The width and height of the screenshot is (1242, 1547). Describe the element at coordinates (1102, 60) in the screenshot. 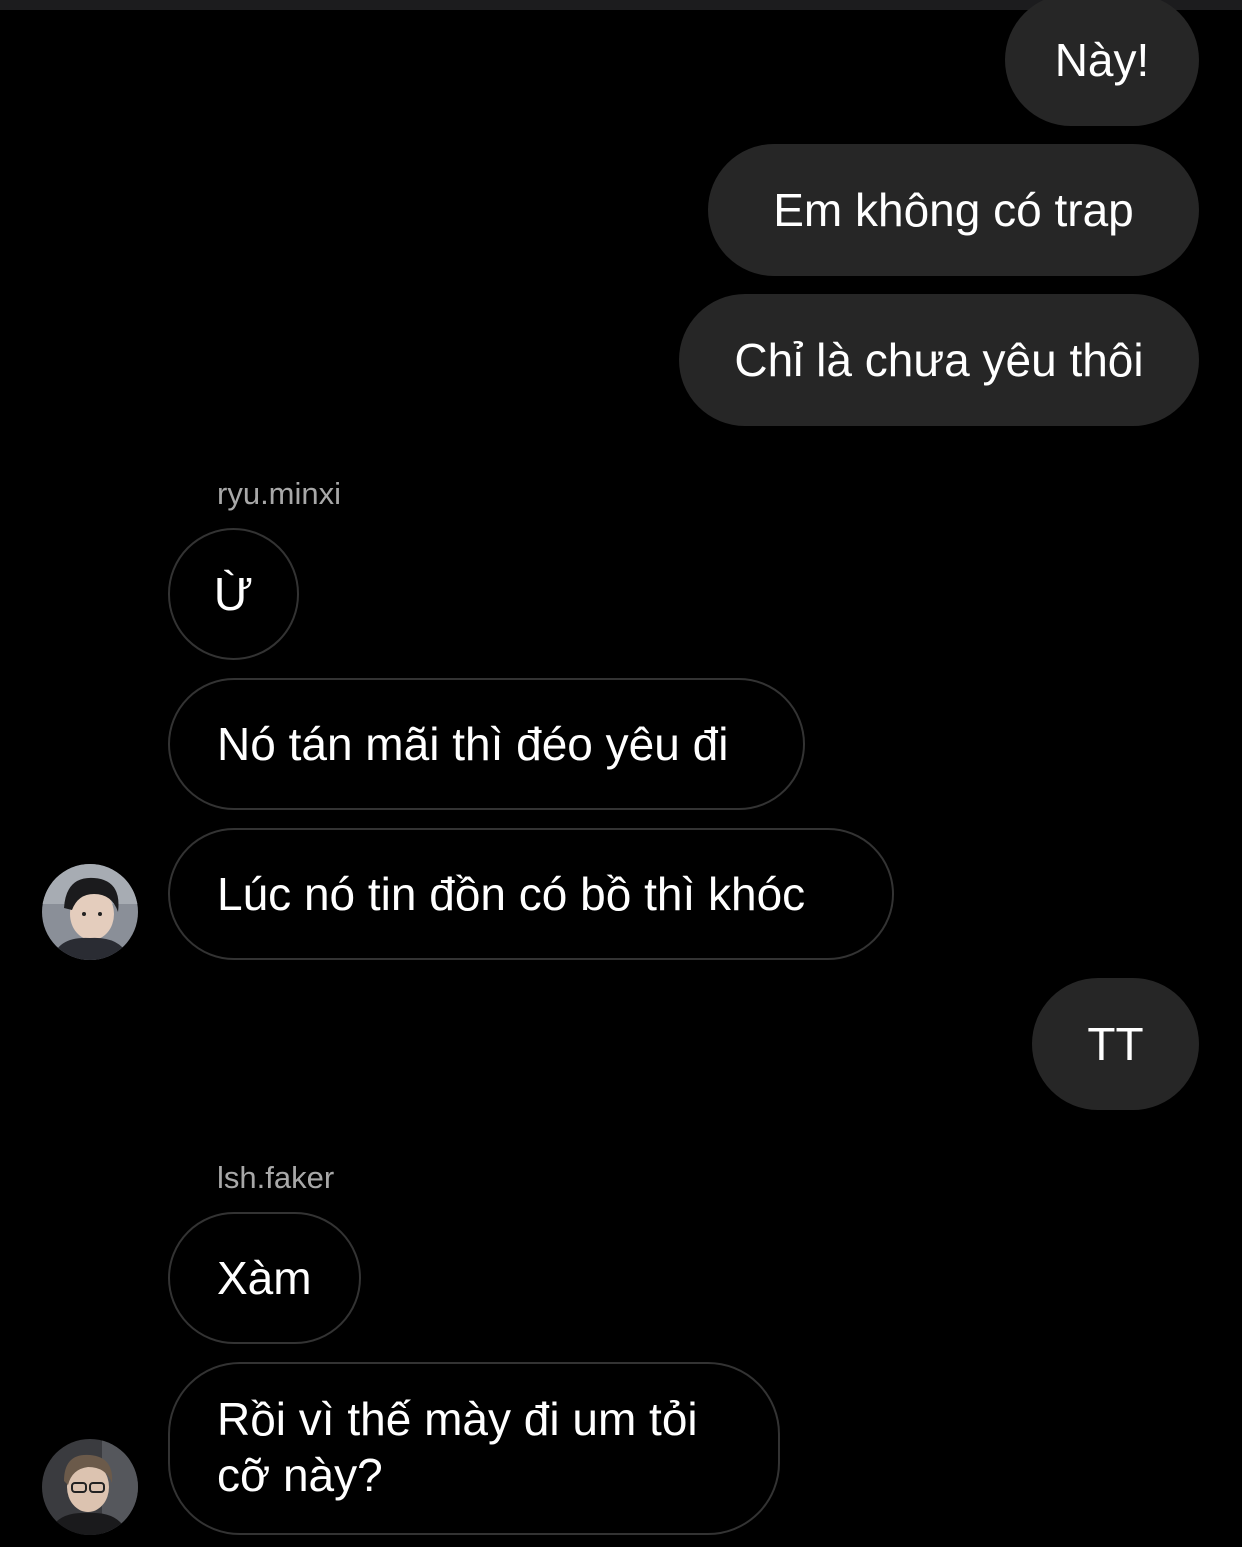

I see `message-text: Này!` at that location.